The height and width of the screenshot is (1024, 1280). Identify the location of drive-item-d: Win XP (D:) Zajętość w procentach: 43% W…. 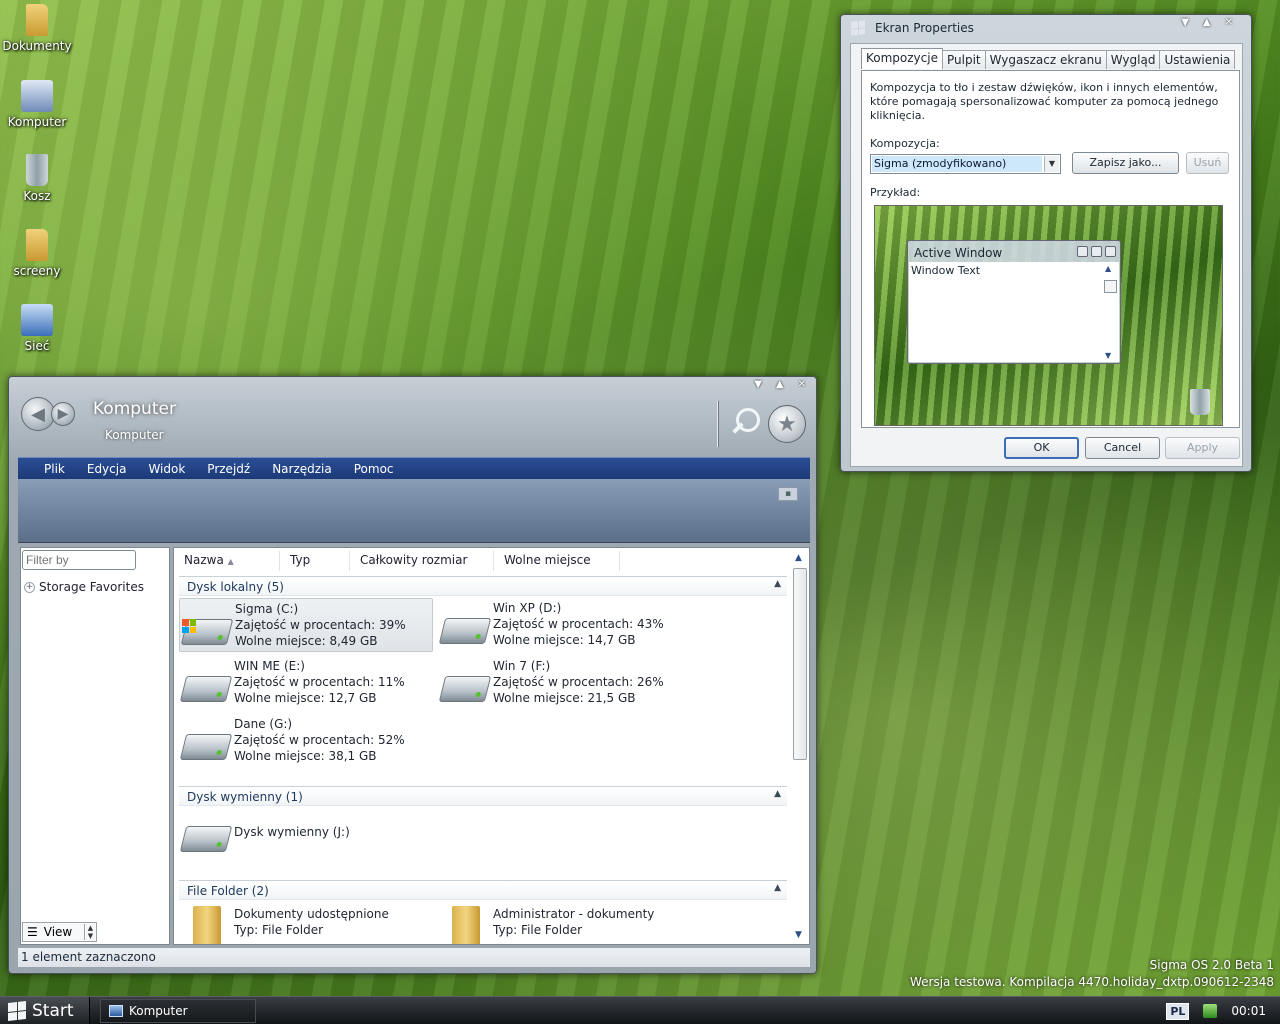
(565, 625).